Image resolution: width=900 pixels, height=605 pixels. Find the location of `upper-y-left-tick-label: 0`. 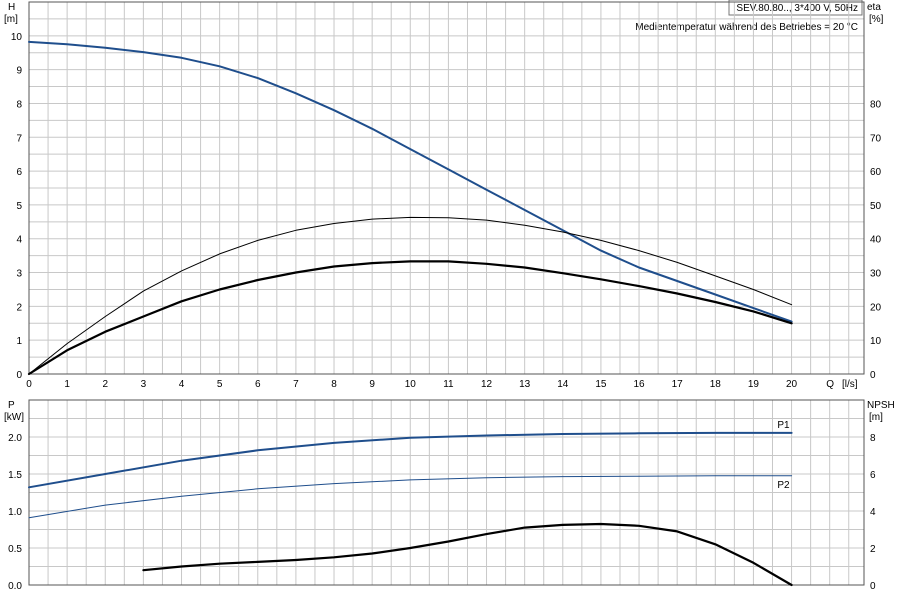

upper-y-left-tick-label: 0 is located at coordinates (19, 375).